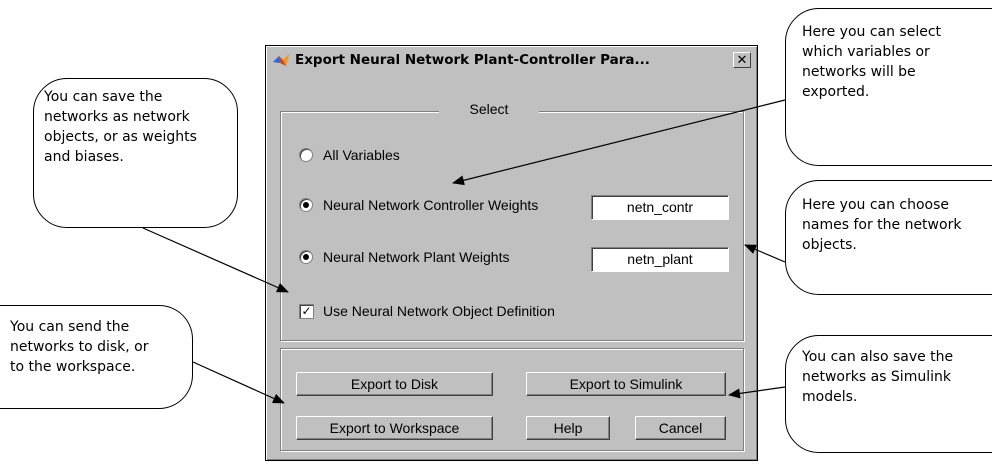 This screenshot has width=992, height=470. What do you see at coordinates (626, 384) in the screenshot?
I see `export-to-simulink-button: Export to Simulink` at bounding box center [626, 384].